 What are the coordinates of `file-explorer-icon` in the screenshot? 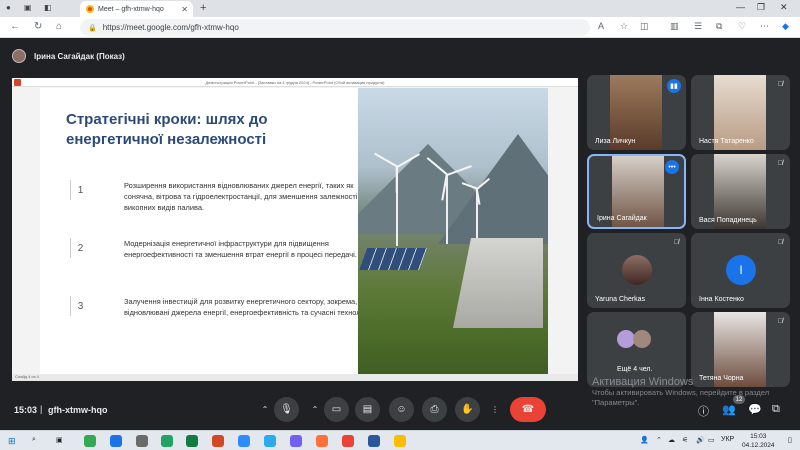 It's located at (142, 441).